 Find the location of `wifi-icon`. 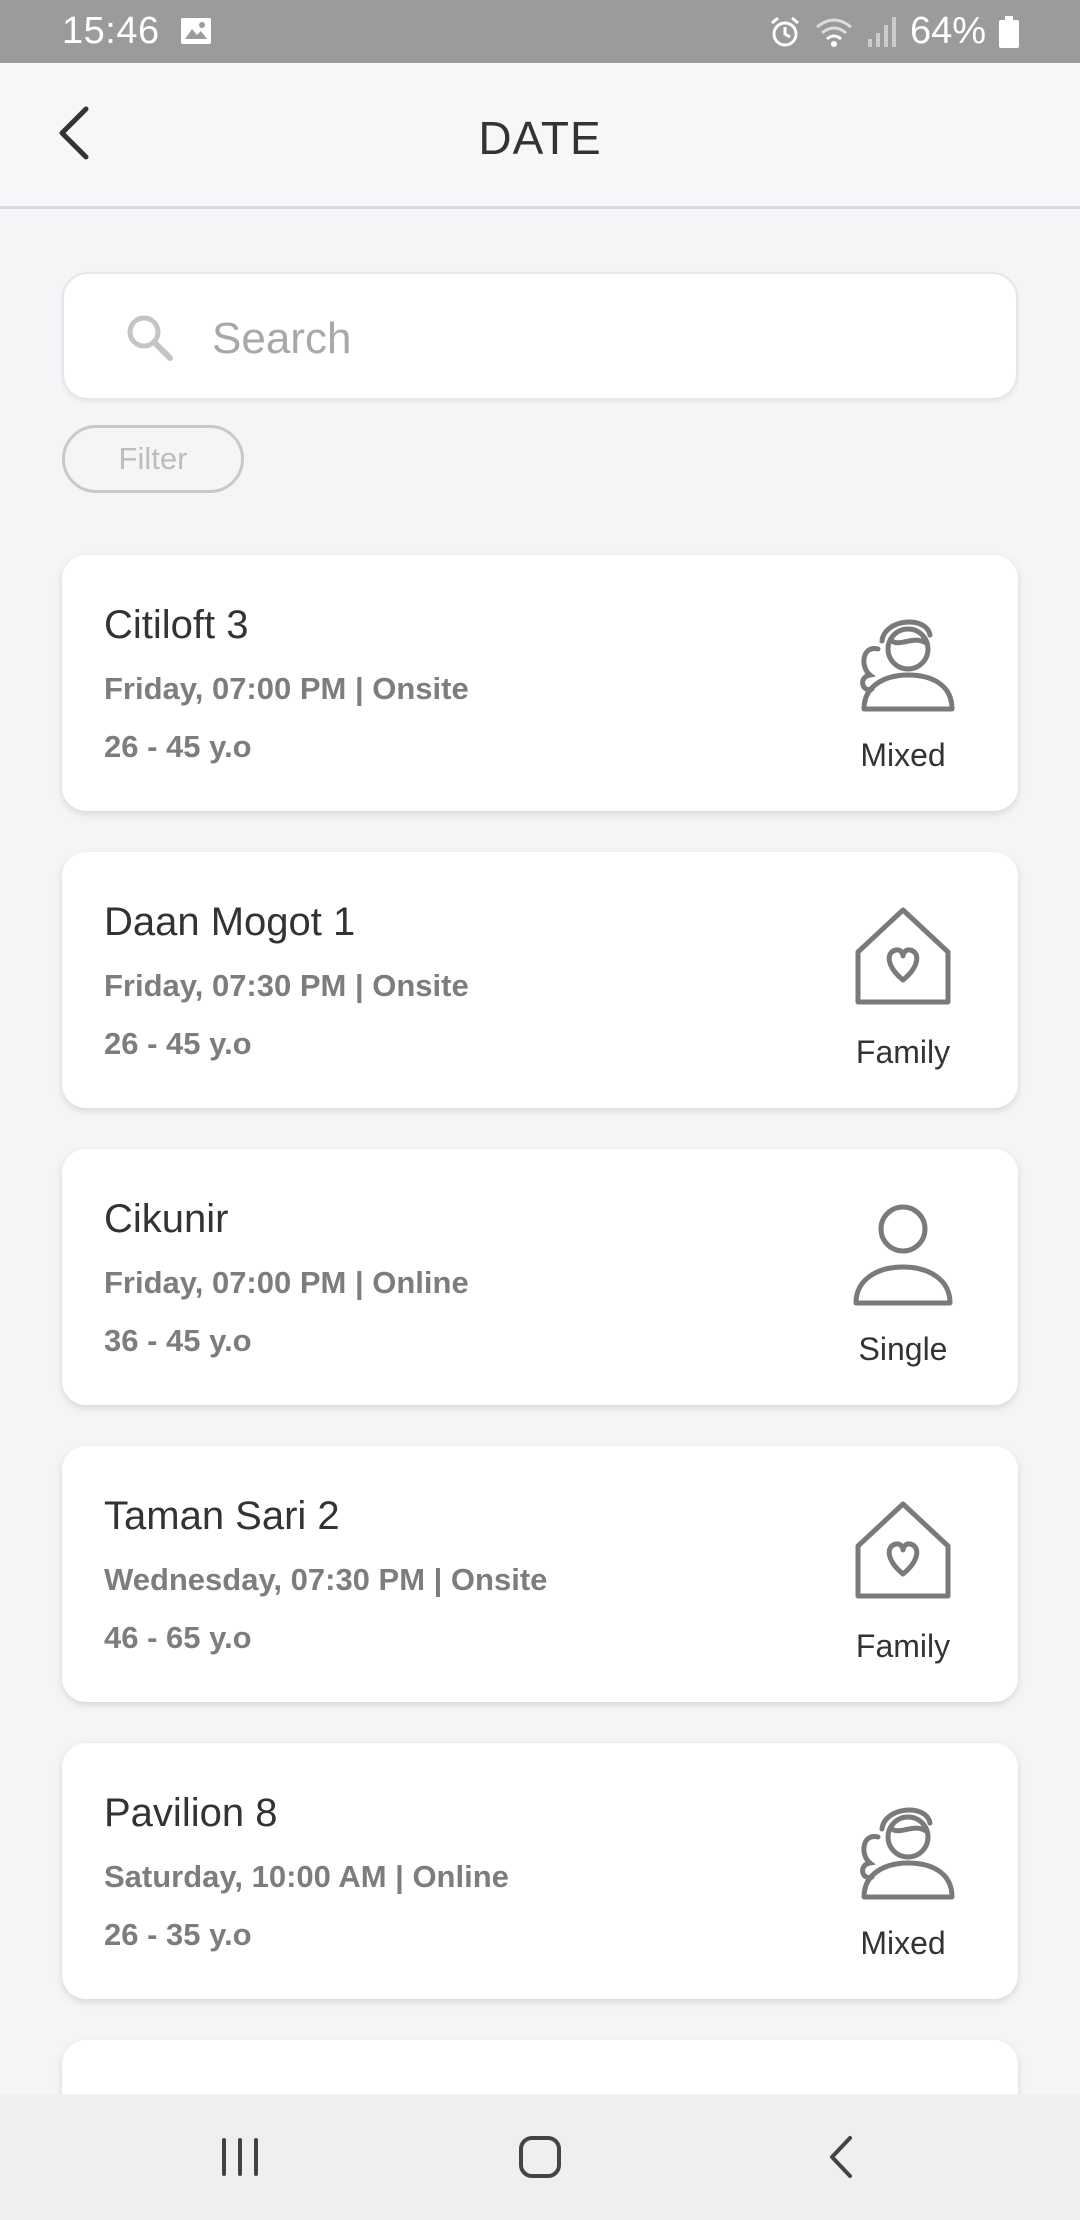

wifi-icon is located at coordinates (833, 32).